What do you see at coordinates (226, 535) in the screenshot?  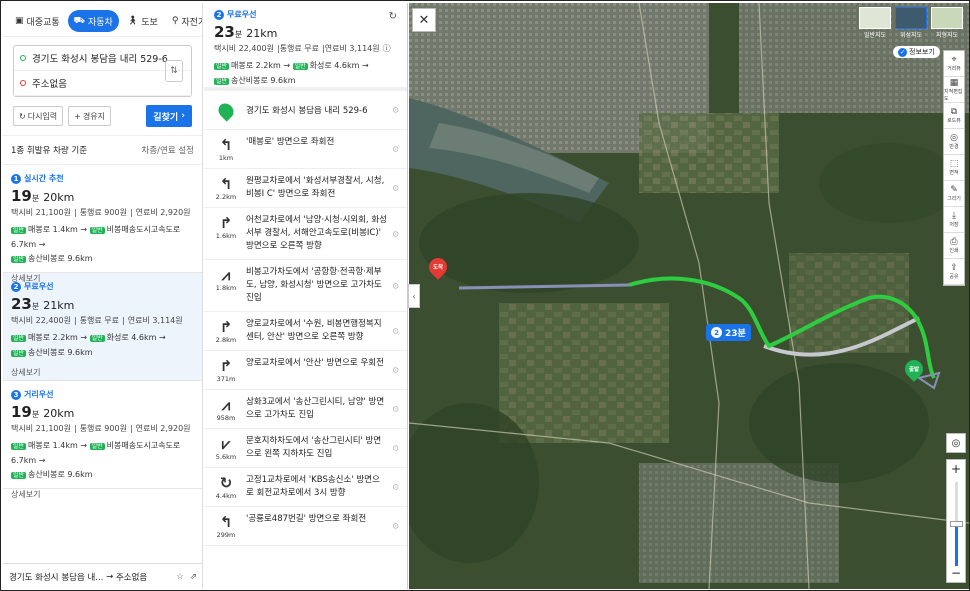 I see `step-distance: 299m` at bounding box center [226, 535].